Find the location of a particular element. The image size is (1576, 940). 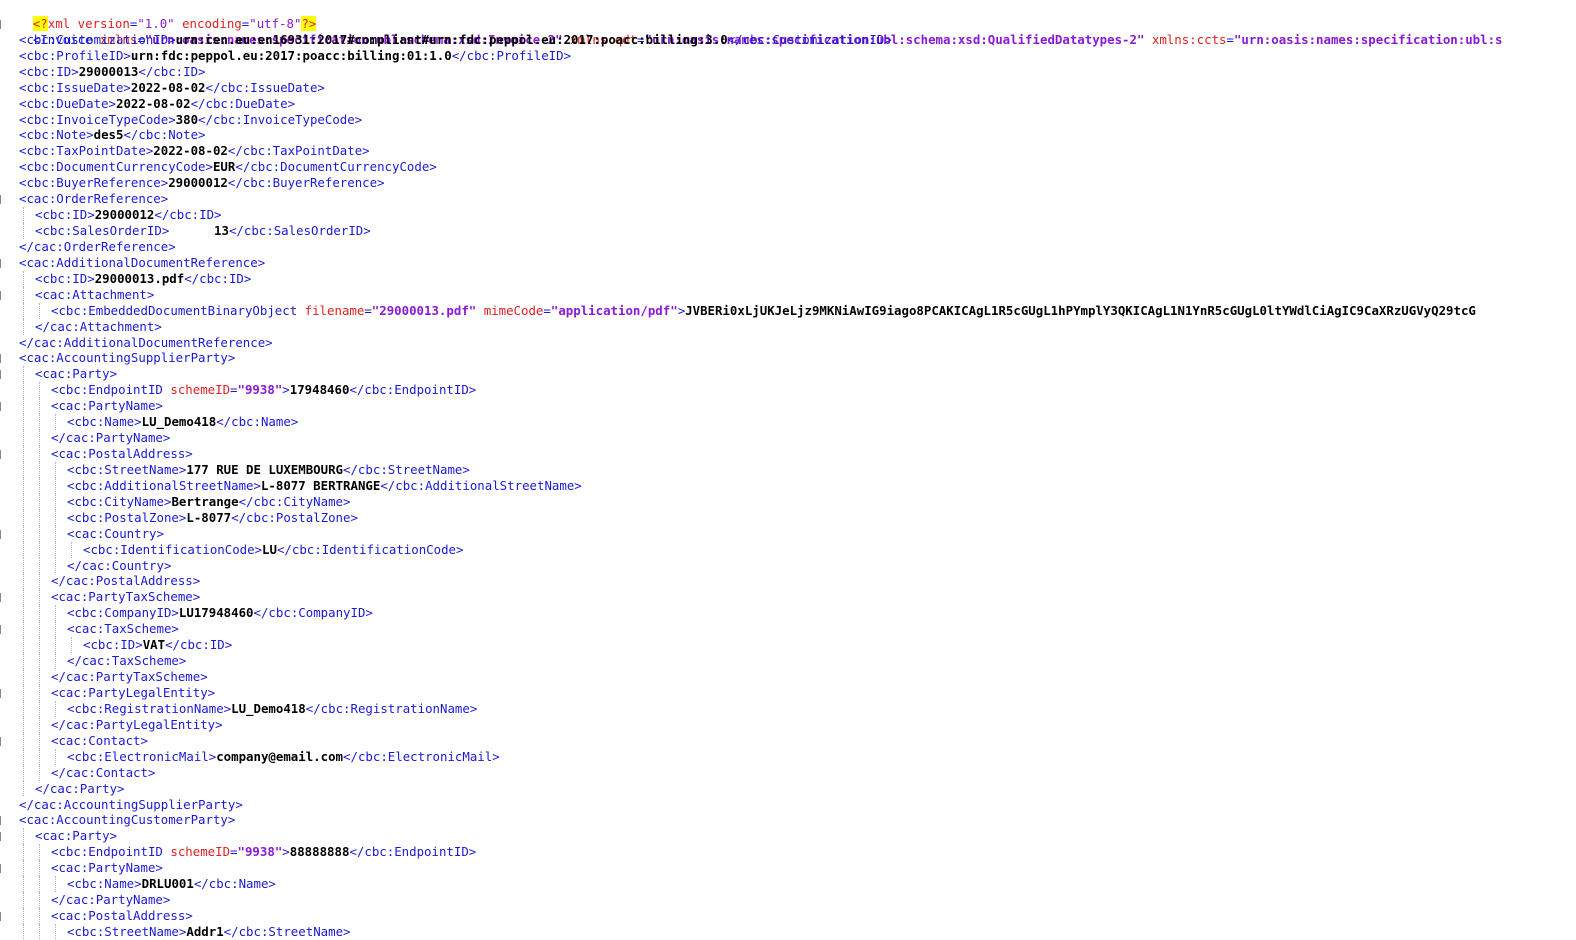

tag-markup: <cac:TaxScheme> is located at coordinates (123, 629).